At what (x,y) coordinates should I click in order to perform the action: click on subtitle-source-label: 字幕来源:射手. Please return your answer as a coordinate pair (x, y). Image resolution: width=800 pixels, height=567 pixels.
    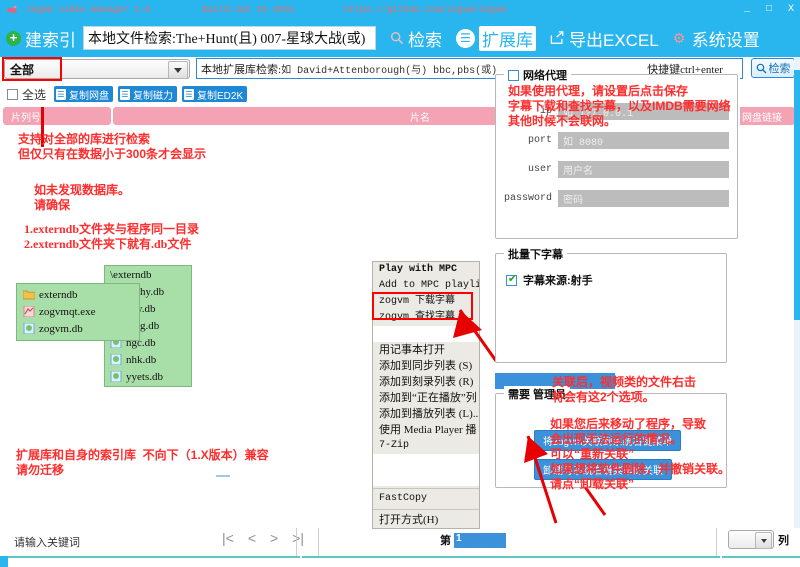
    Looking at the image, I should click on (558, 281).